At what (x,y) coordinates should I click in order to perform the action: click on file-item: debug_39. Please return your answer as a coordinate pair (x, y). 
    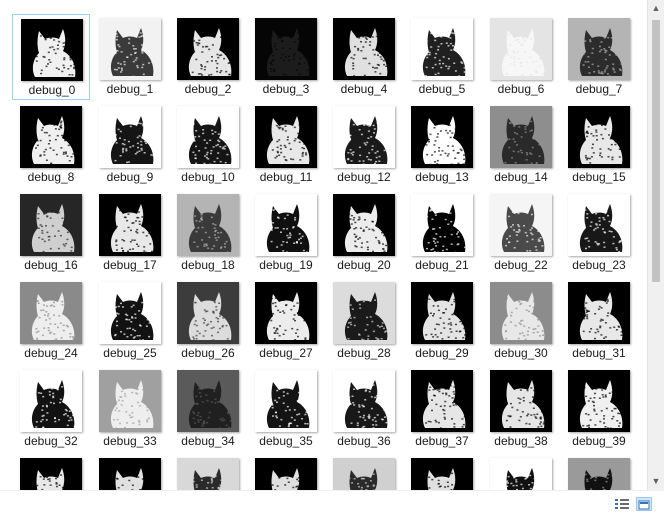
    Looking at the image, I should click on (599, 409).